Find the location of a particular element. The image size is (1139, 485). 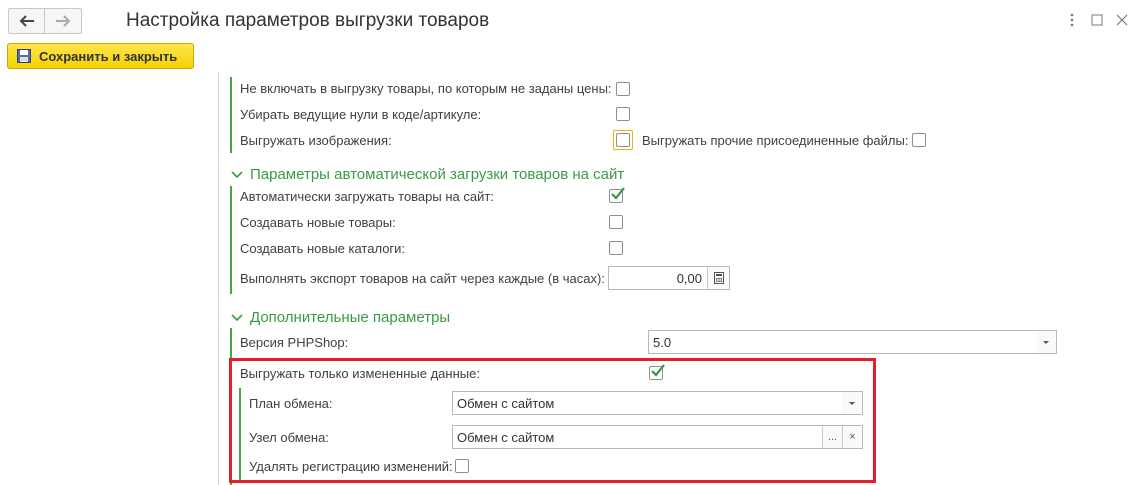

export-images-label: Выгружать изображения: is located at coordinates (316, 140).